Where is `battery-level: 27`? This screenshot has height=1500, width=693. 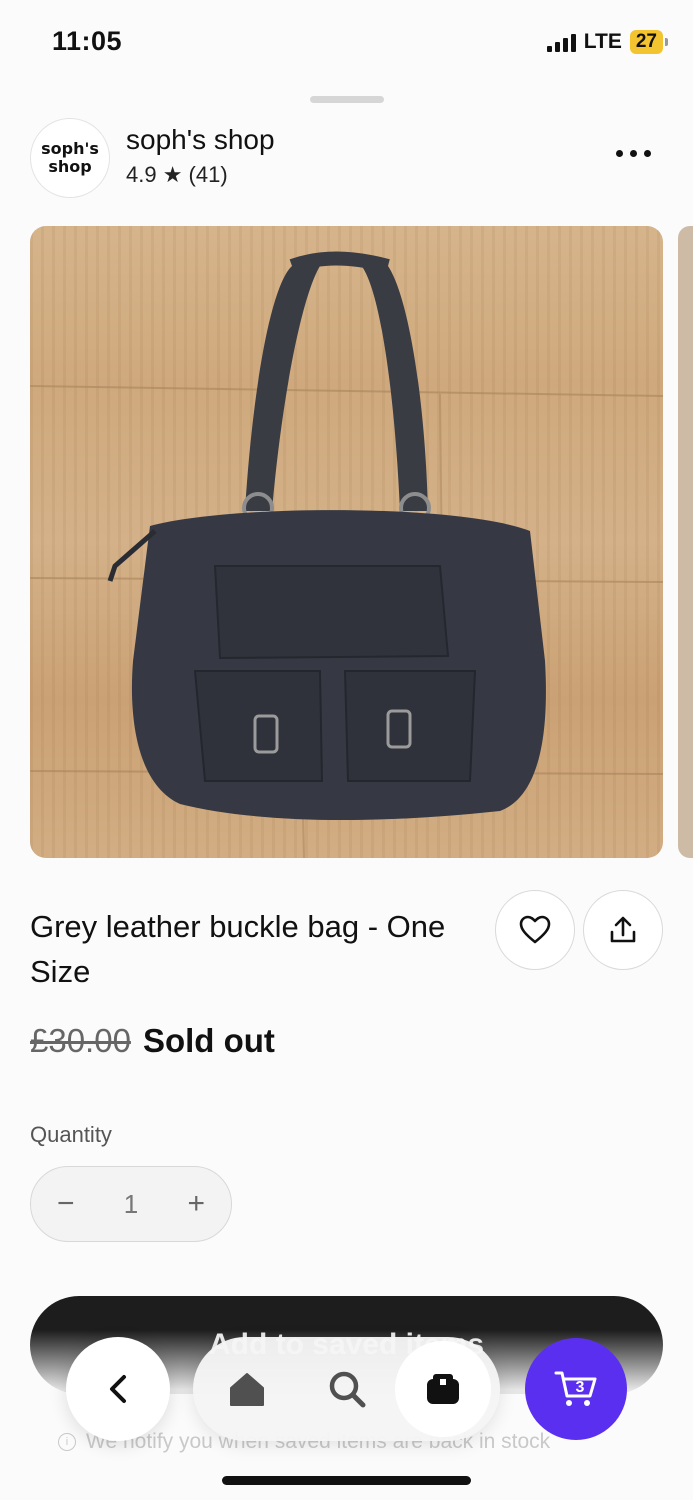
battery-level: 27 is located at coordinates (649, 42).